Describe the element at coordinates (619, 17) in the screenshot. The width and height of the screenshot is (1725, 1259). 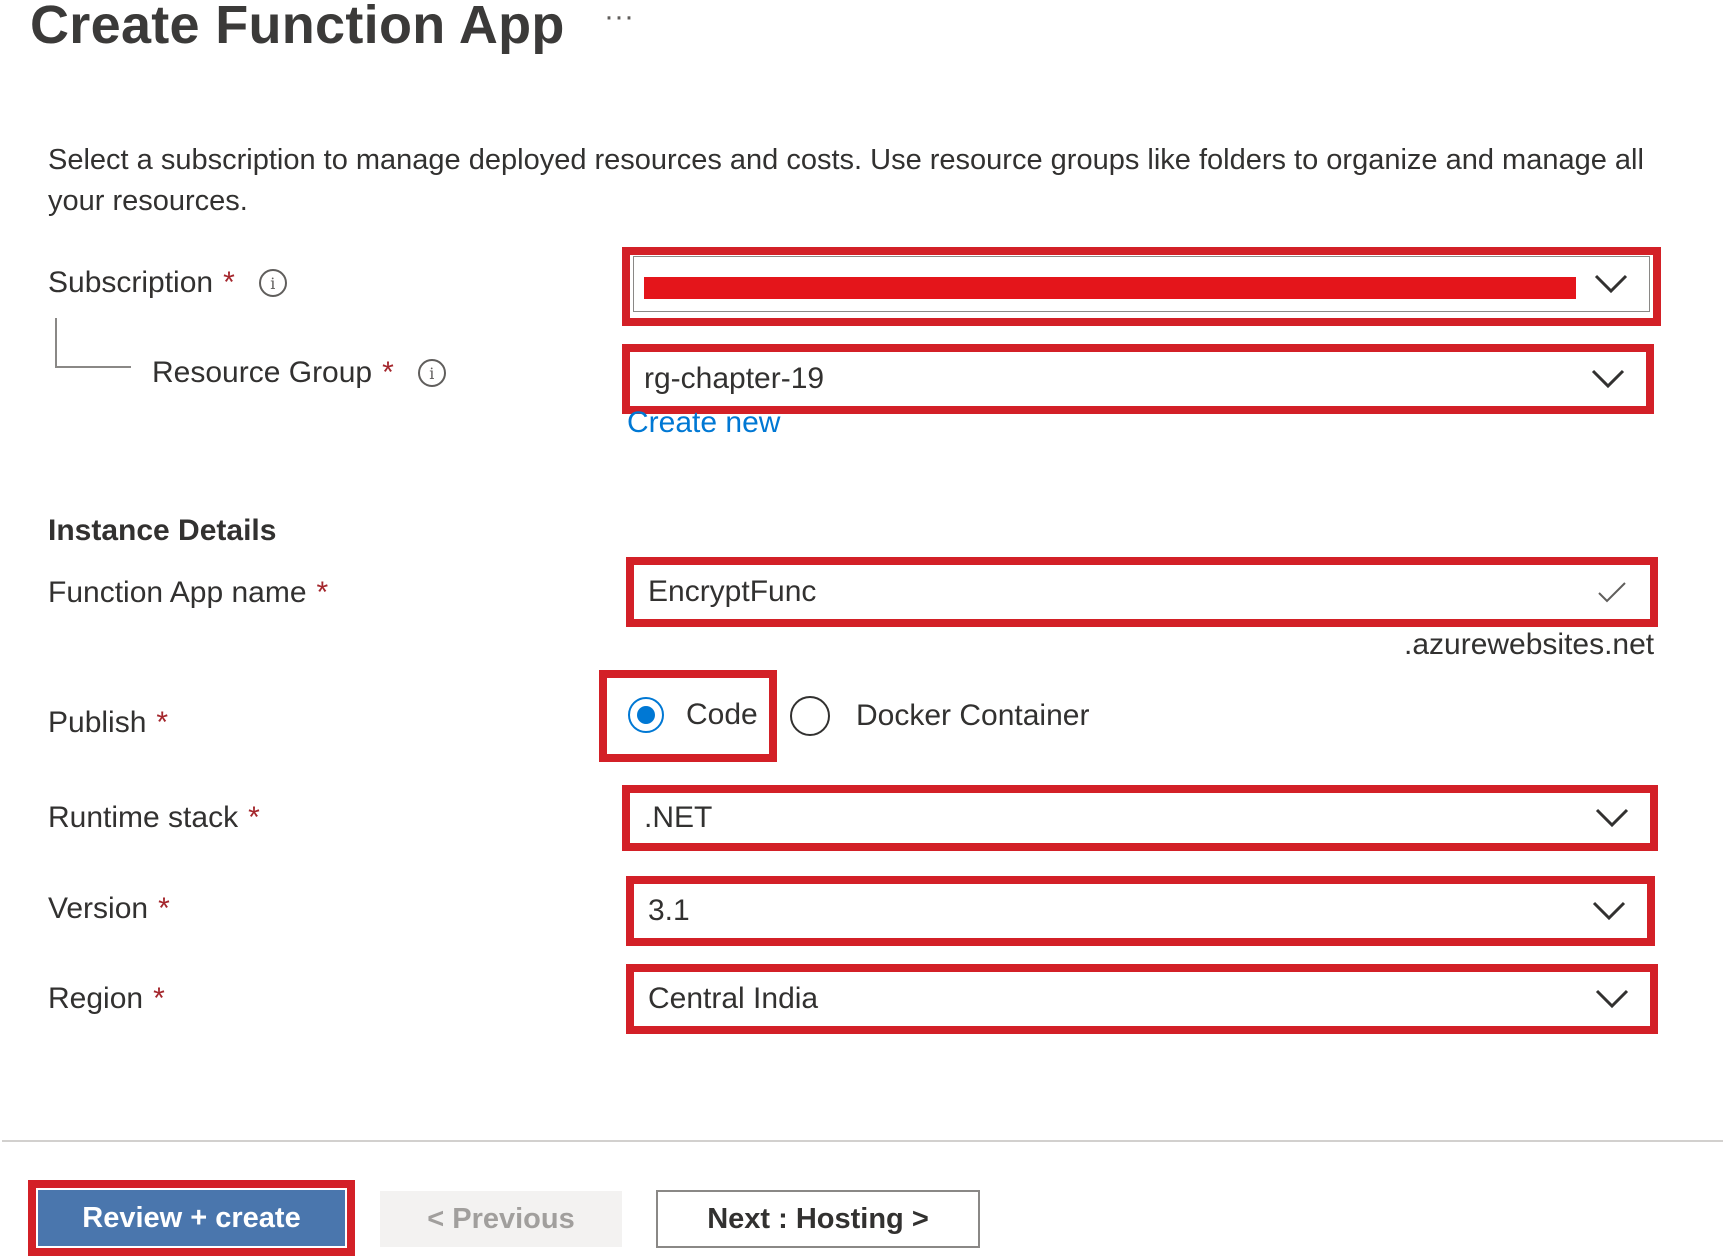
I see `more-options-button: ···` at that location.